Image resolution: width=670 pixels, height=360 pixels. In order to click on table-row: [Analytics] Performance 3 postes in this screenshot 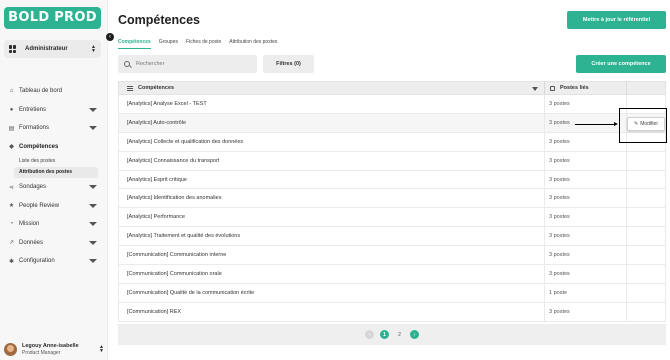, I will do `click(392, 218)`.